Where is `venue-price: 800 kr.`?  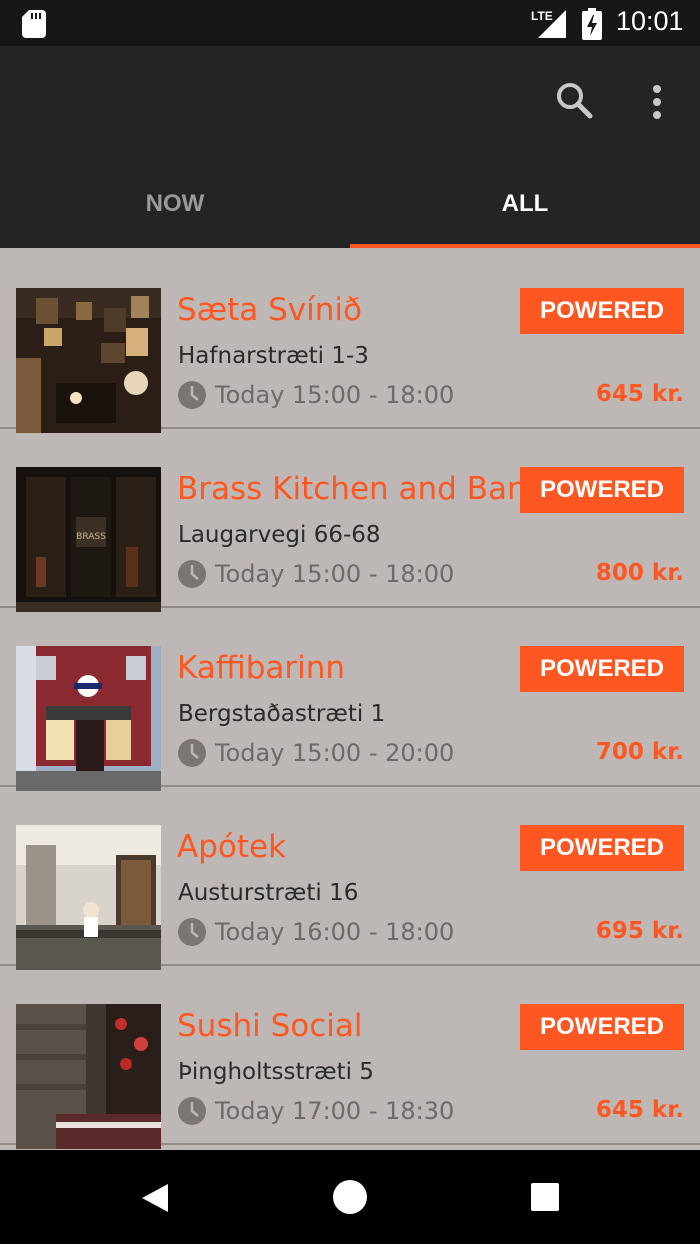
venue-price: 800 kr. is located at coordinates (639, 573).